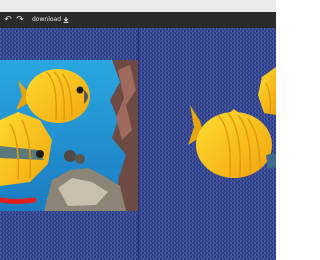  Describe the element at coordinates (47, 19) in the screenshot. I see `download-label: download` at that location.